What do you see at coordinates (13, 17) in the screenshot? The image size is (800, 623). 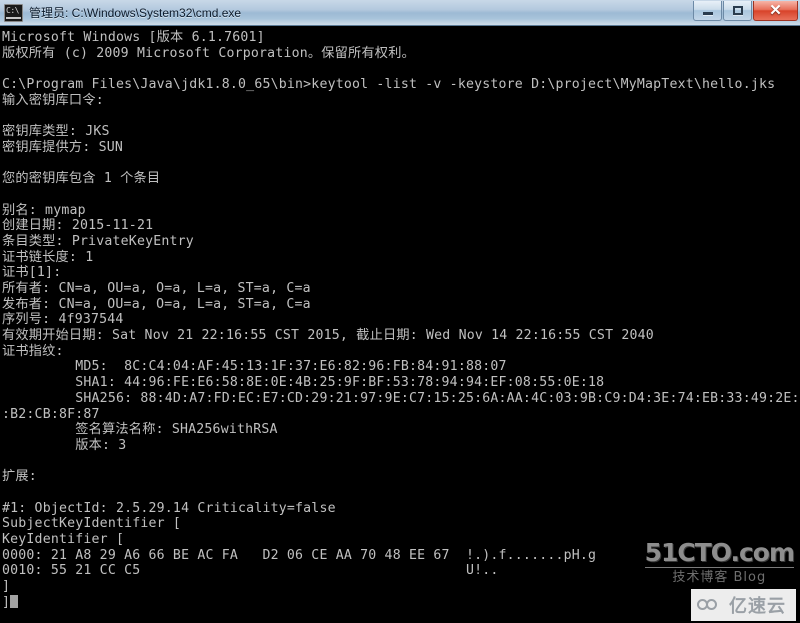 I see `console-icon-bar` at bounding box center [13, 17].